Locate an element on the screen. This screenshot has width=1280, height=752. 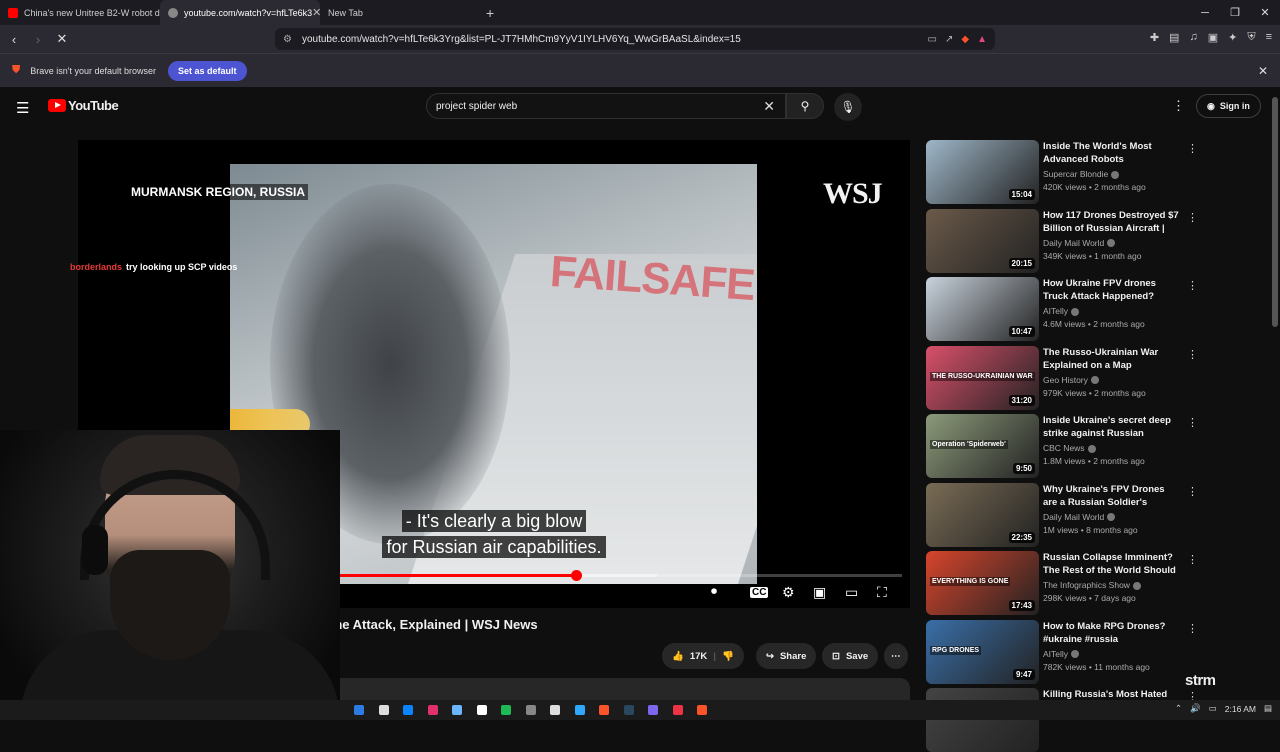
app-icon-figma is located at coordinates (677, 710).